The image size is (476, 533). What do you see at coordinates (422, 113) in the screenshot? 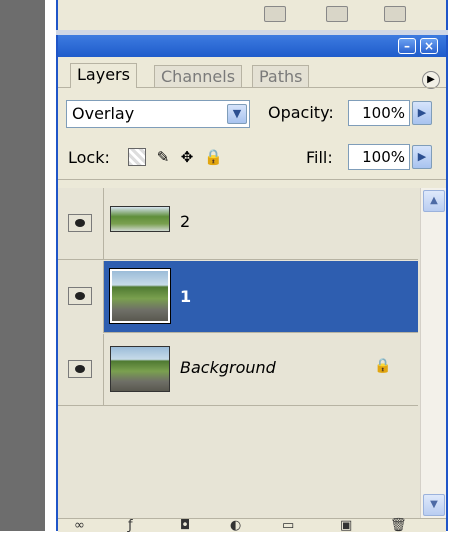
I see `opacity-slider-arrow: ▶` at bounding box center [422, 113].